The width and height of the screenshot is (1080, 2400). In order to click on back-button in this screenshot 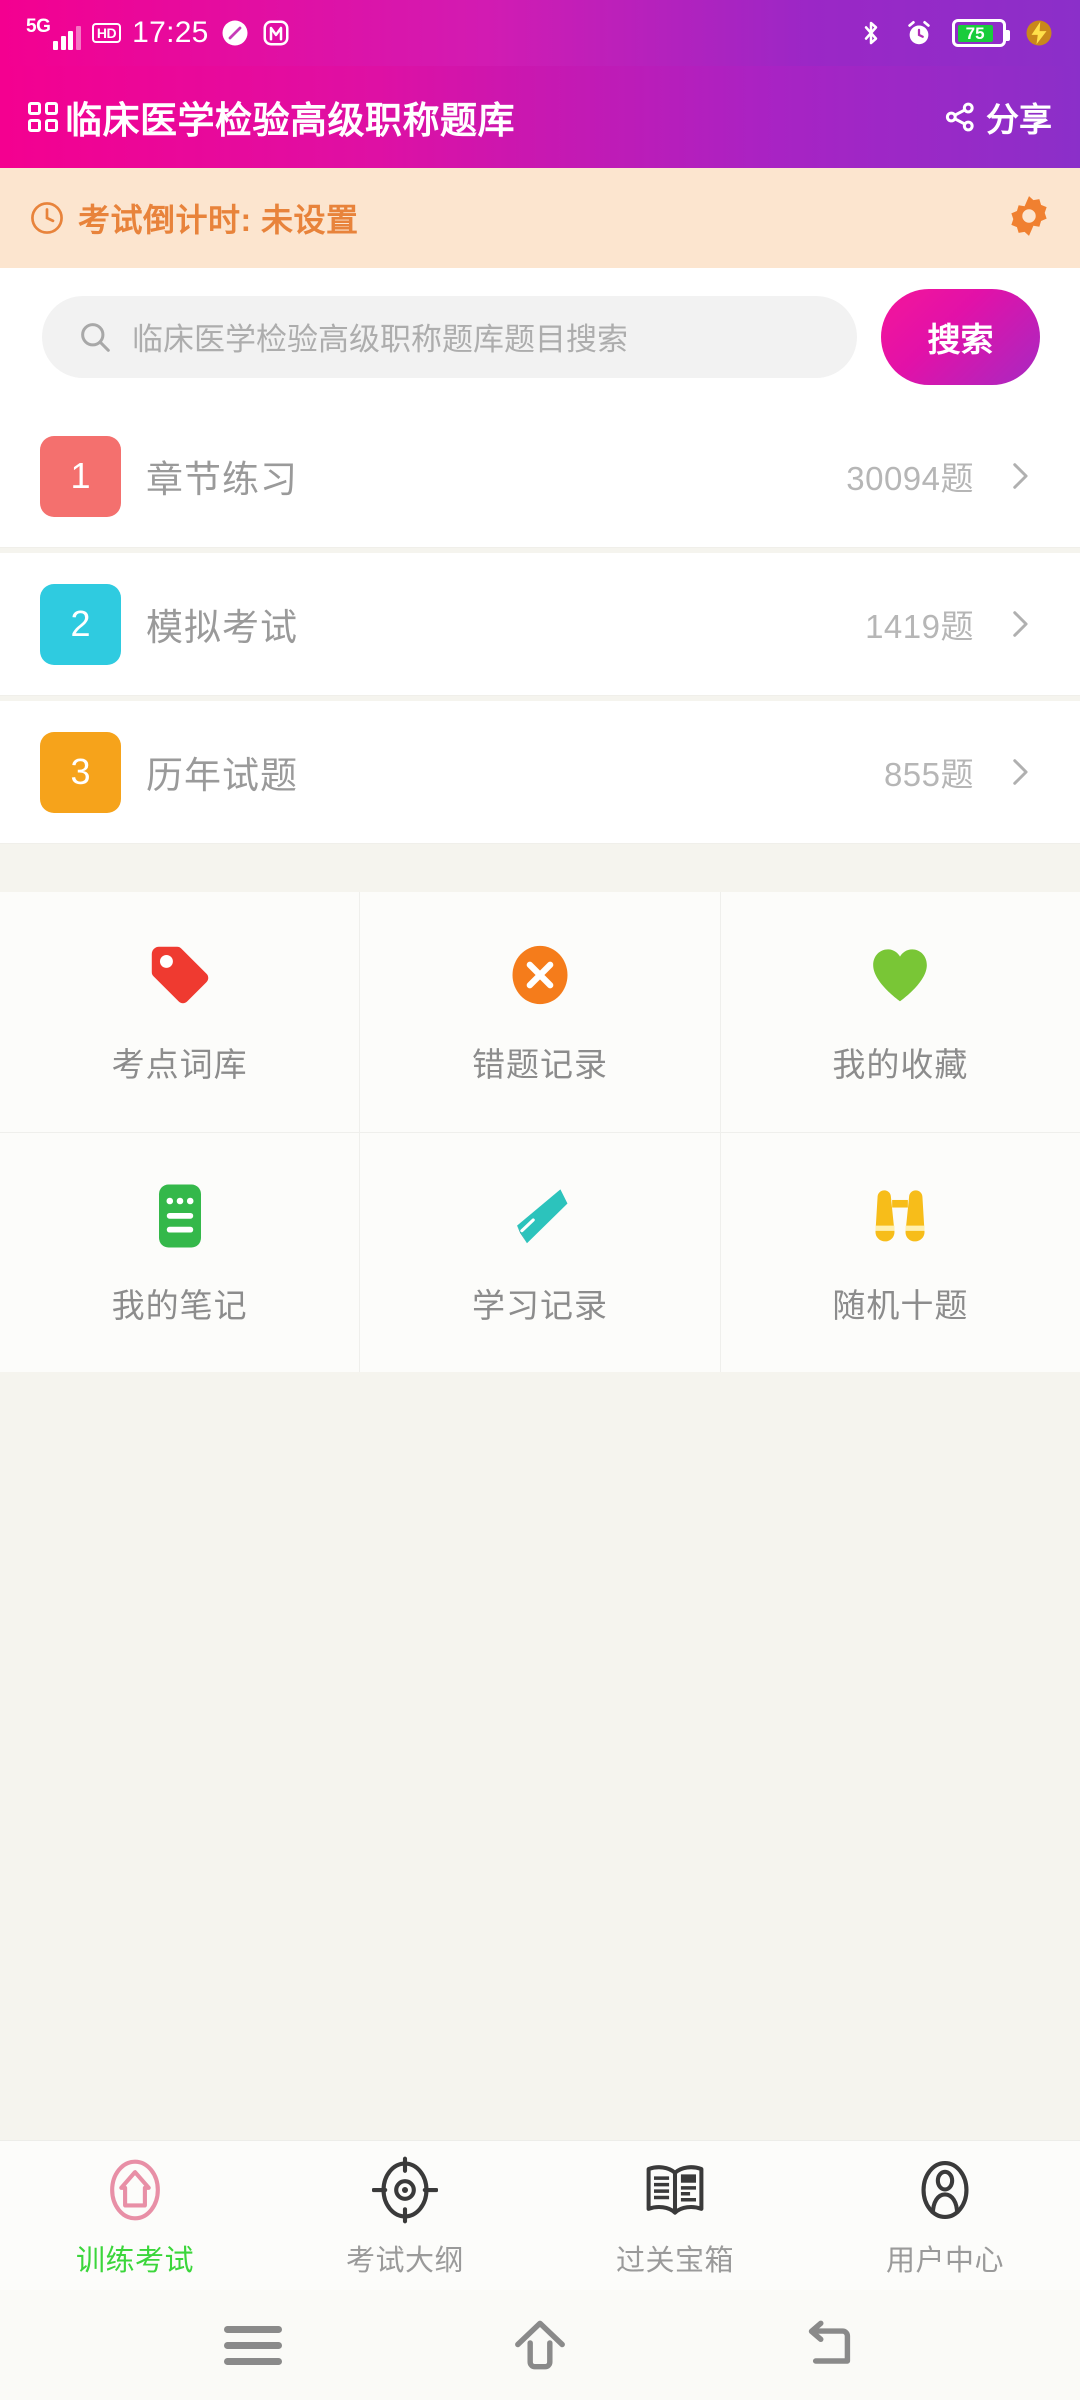, I will do `click(827, 2345)`.